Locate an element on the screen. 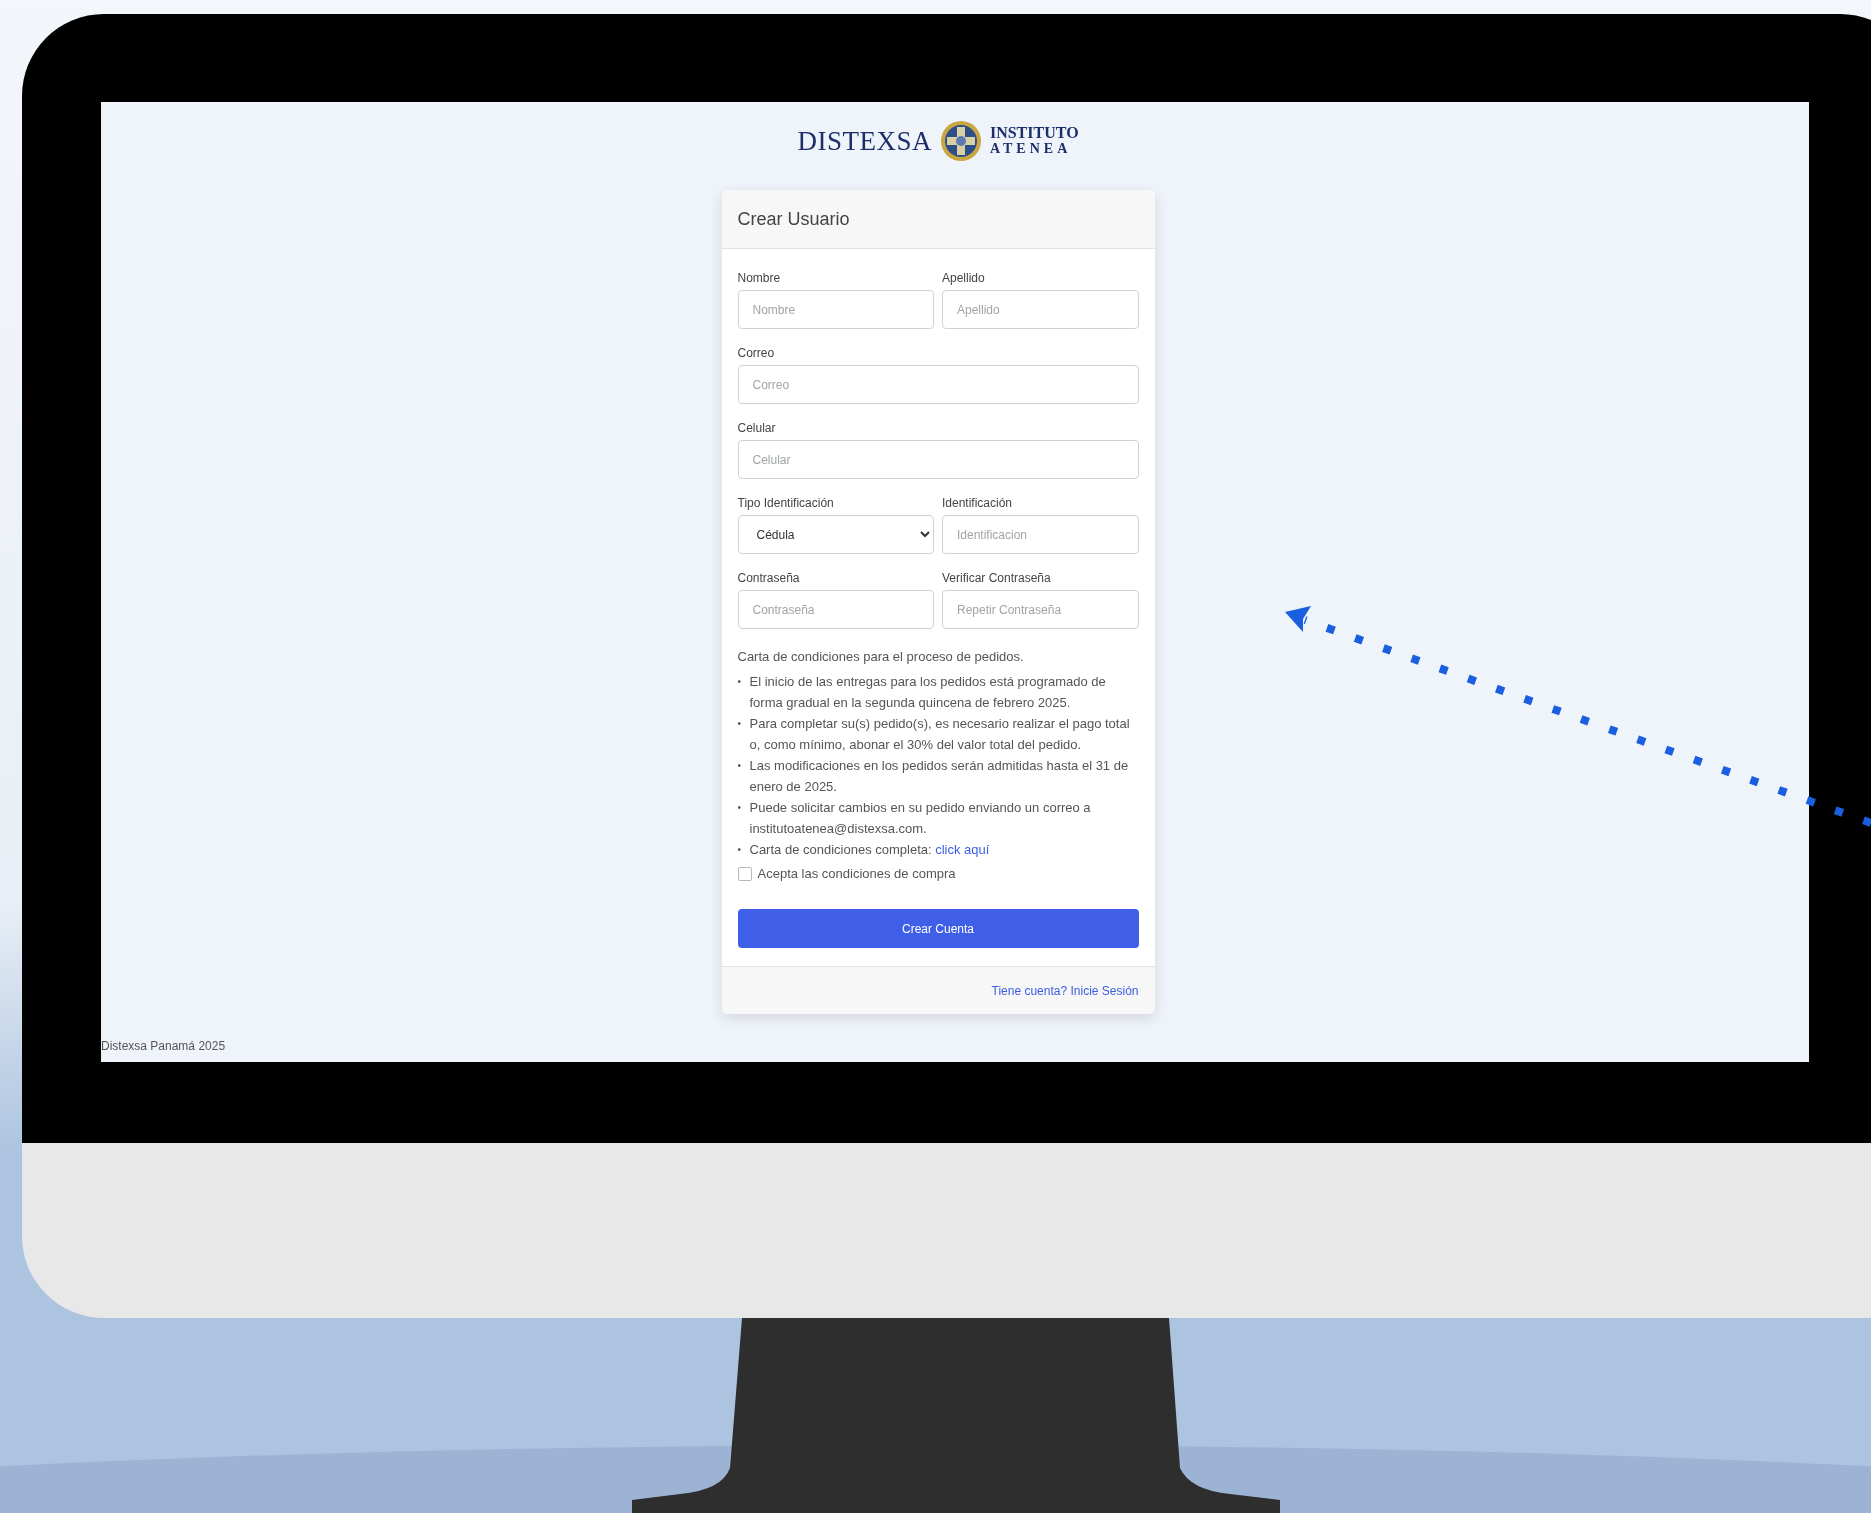 This screenshot has width=1871, height=1513. condition-item: Para completar su(s) pedido(s), es necesario realizar el pago total o, como mínimo, abonar el 30% del valor total del pedido. is located at coordinates (940, 734).